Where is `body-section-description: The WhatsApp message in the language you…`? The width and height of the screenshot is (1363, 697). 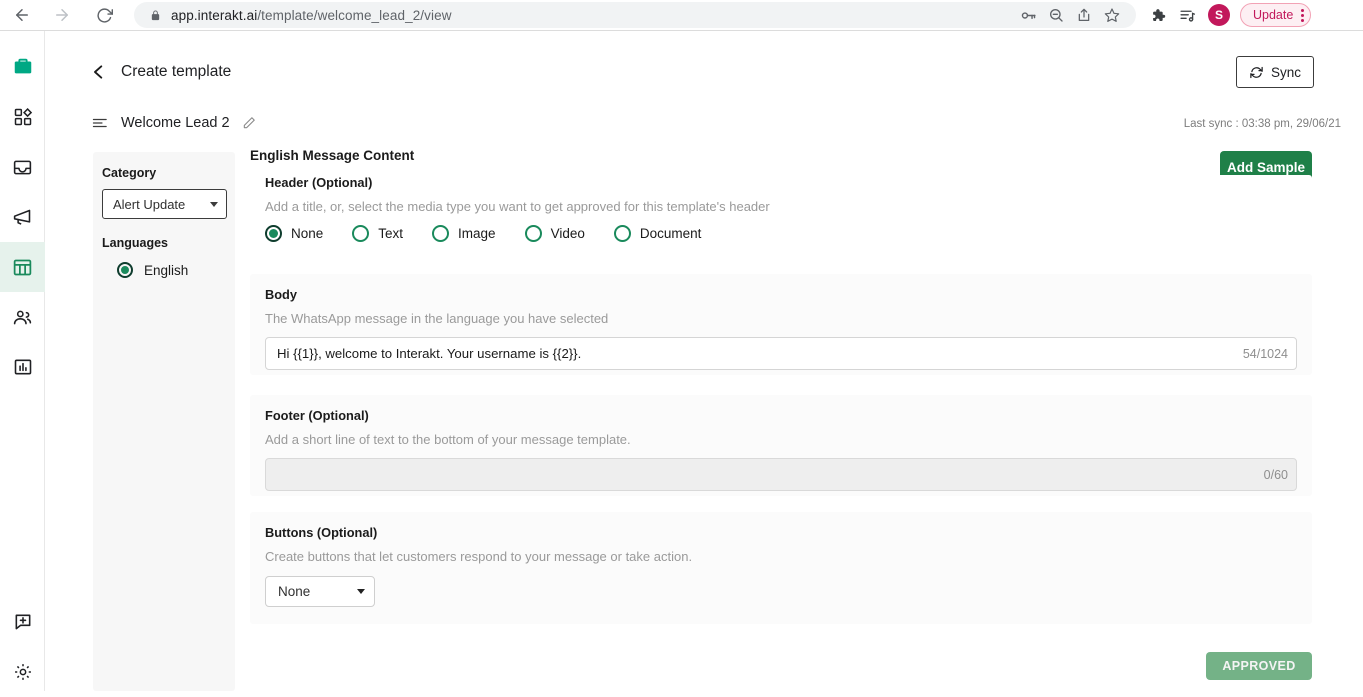 body-section-description: The WhatsApp message in the language you… is located at coordinates (437, 318).